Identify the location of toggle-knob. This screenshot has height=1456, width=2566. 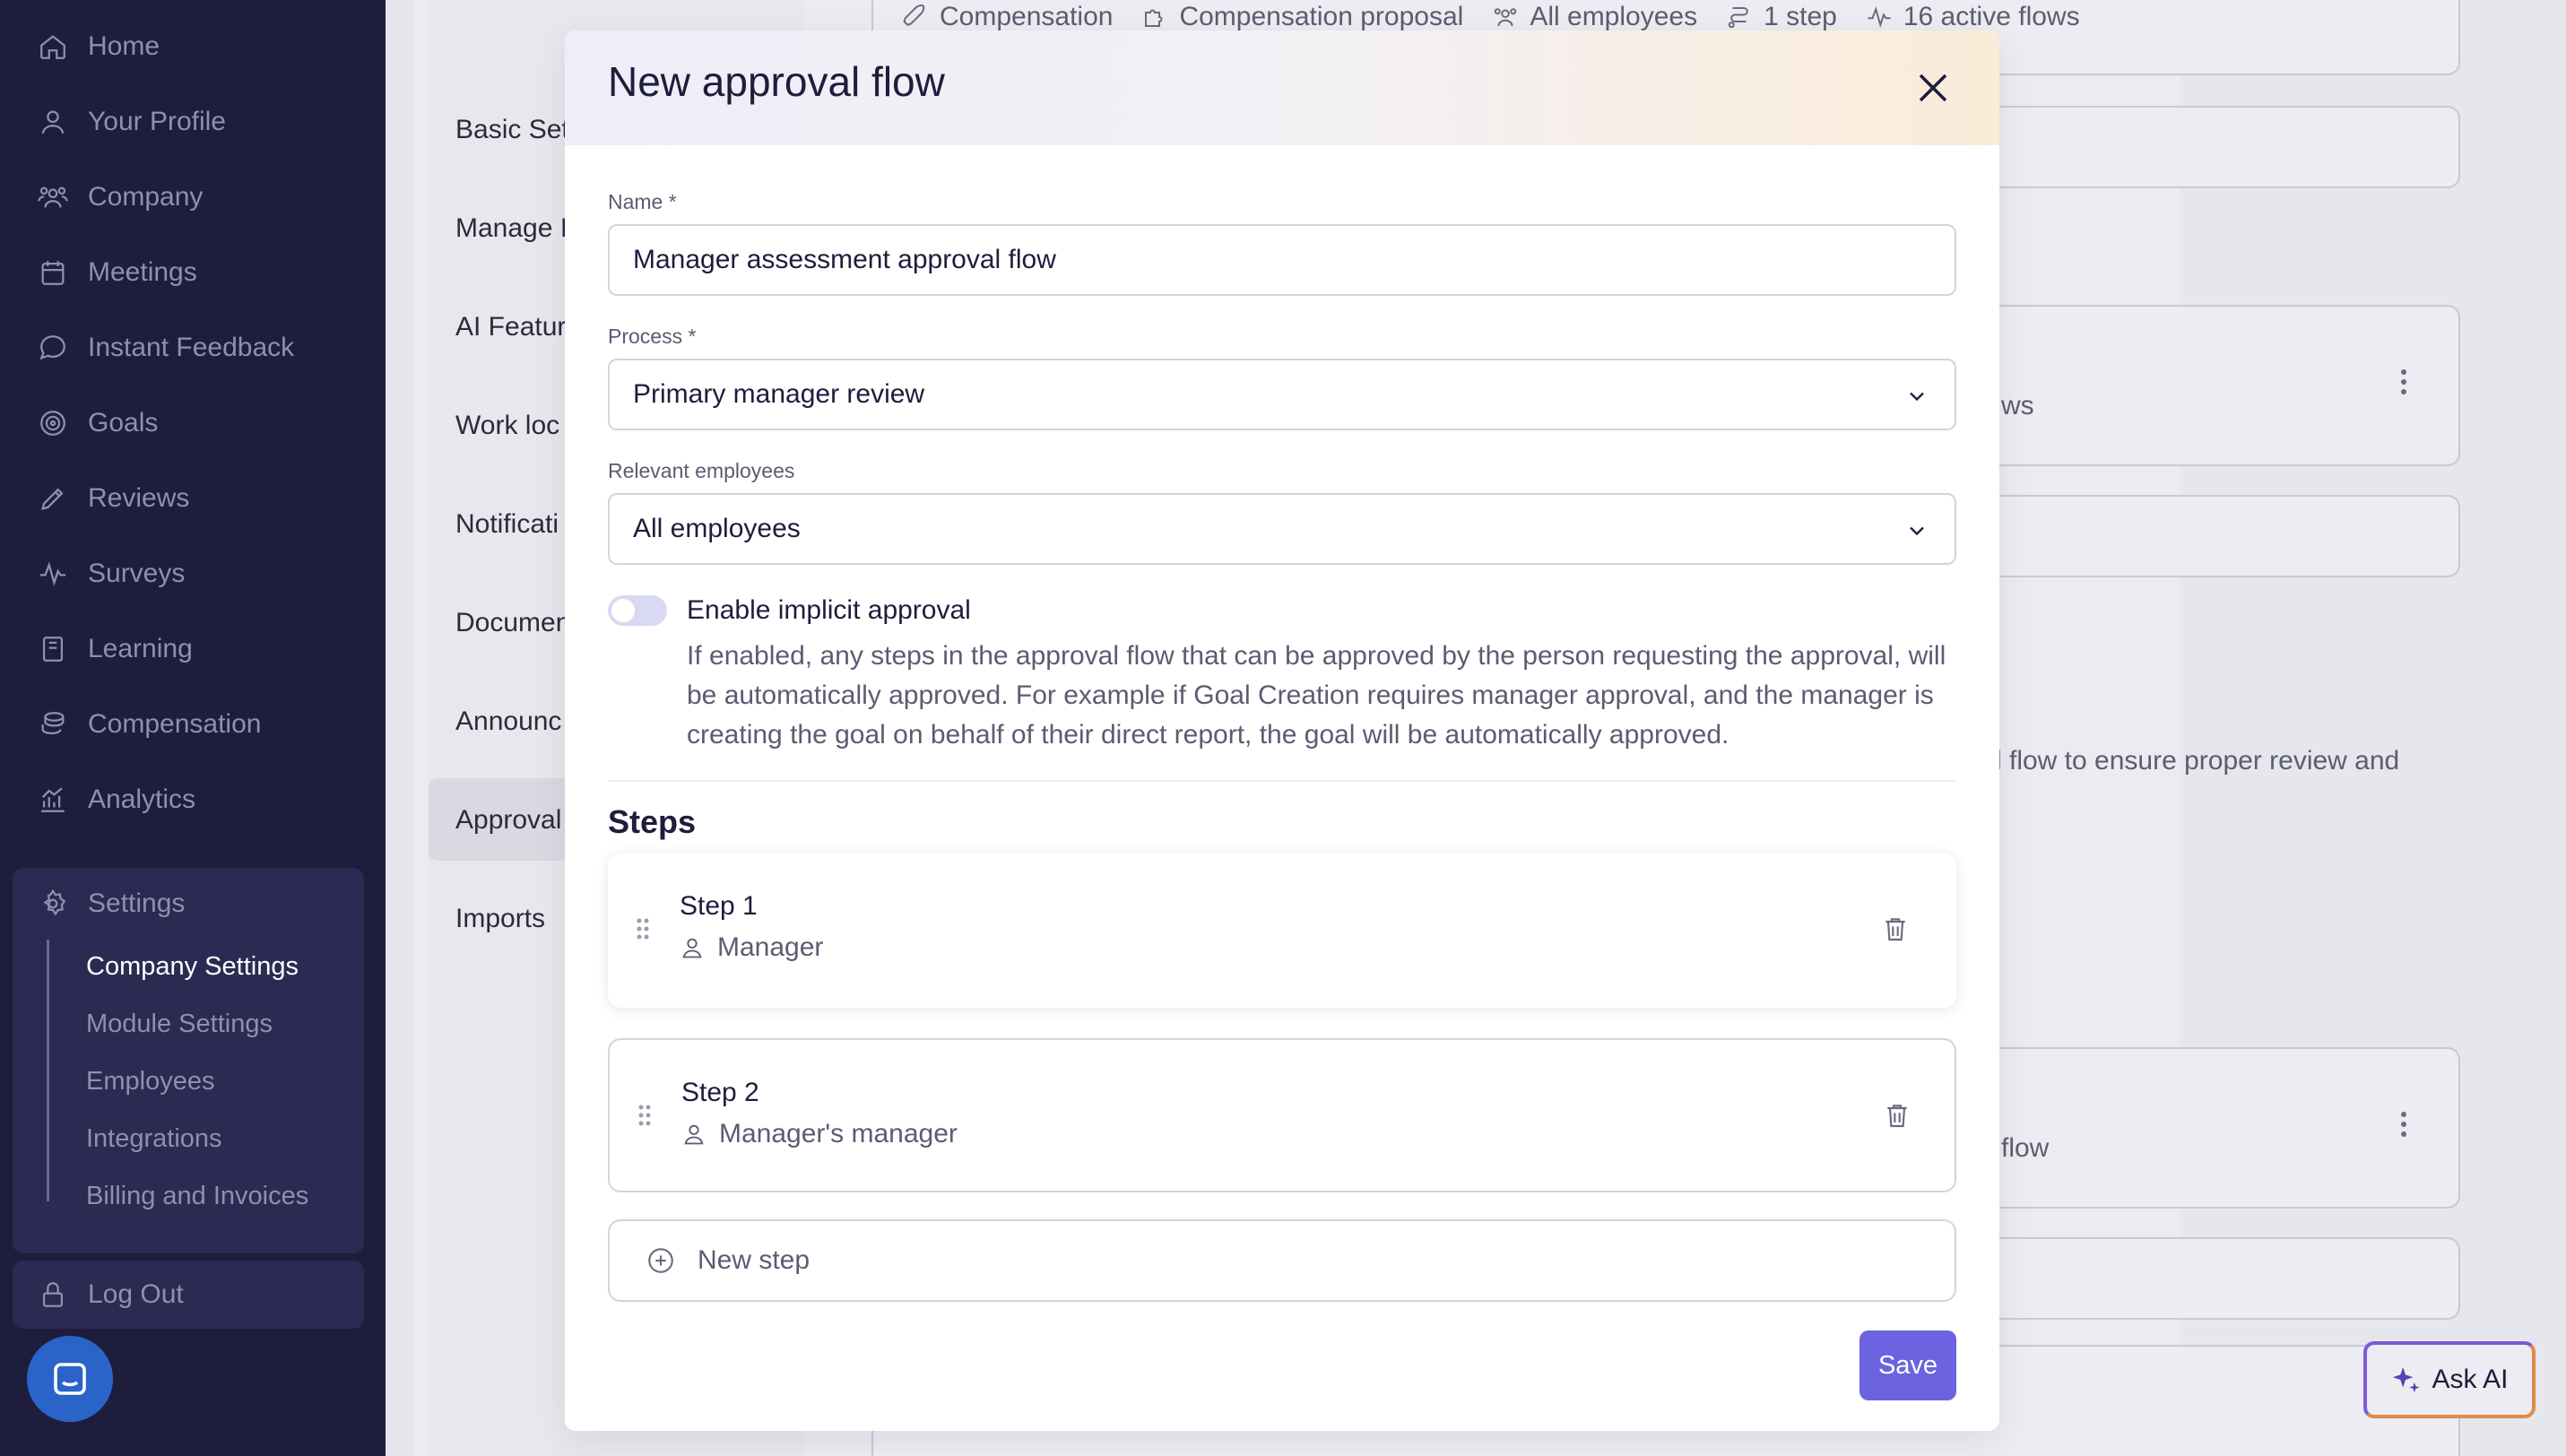
(623, 610).